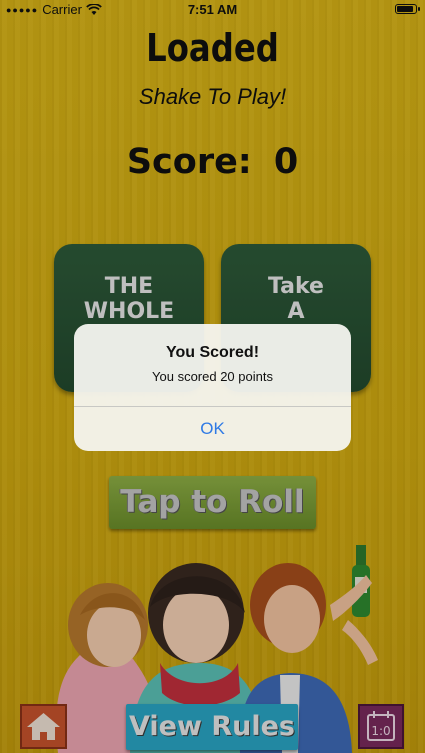 The image size is (425, 753). Describe the element at coordinates (212, 429) in the screenshot. I see `alert-ok-button: OK` at that location.